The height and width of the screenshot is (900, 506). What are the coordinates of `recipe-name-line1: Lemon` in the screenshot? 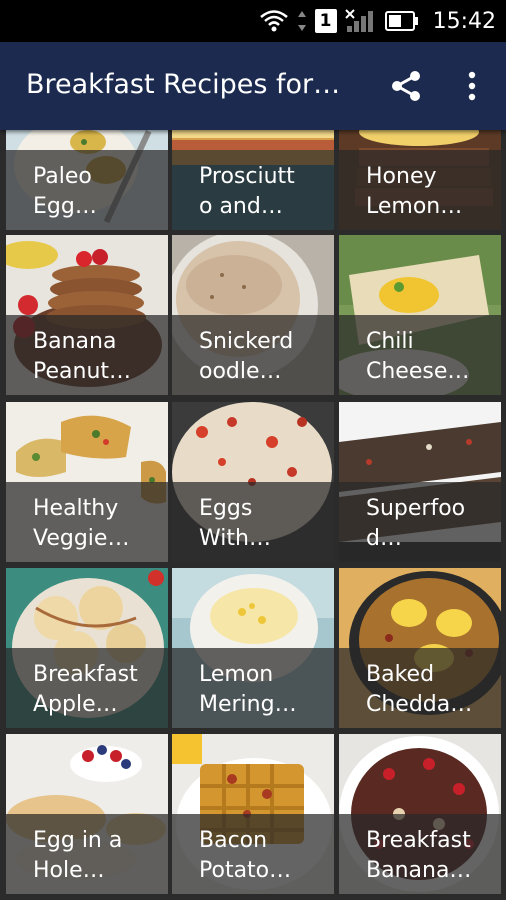 It's located at (236, 674).